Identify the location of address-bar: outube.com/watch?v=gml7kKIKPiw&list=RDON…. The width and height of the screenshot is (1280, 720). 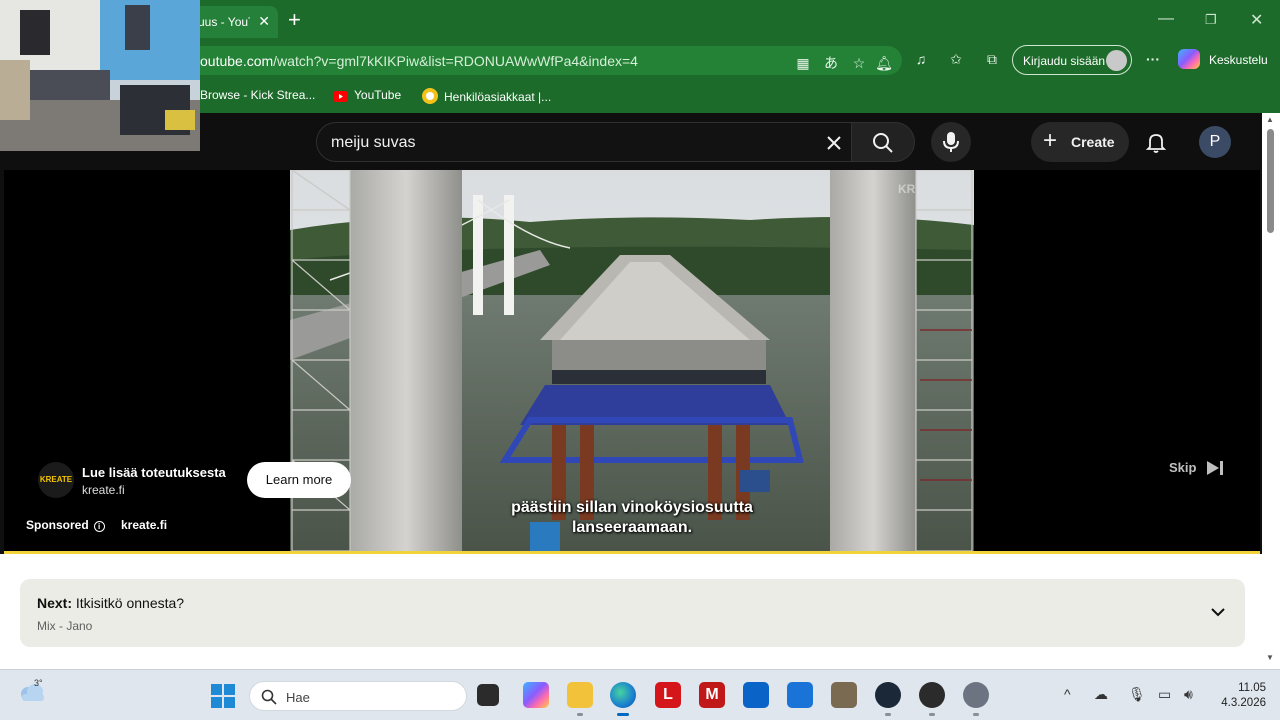
(526, 60).